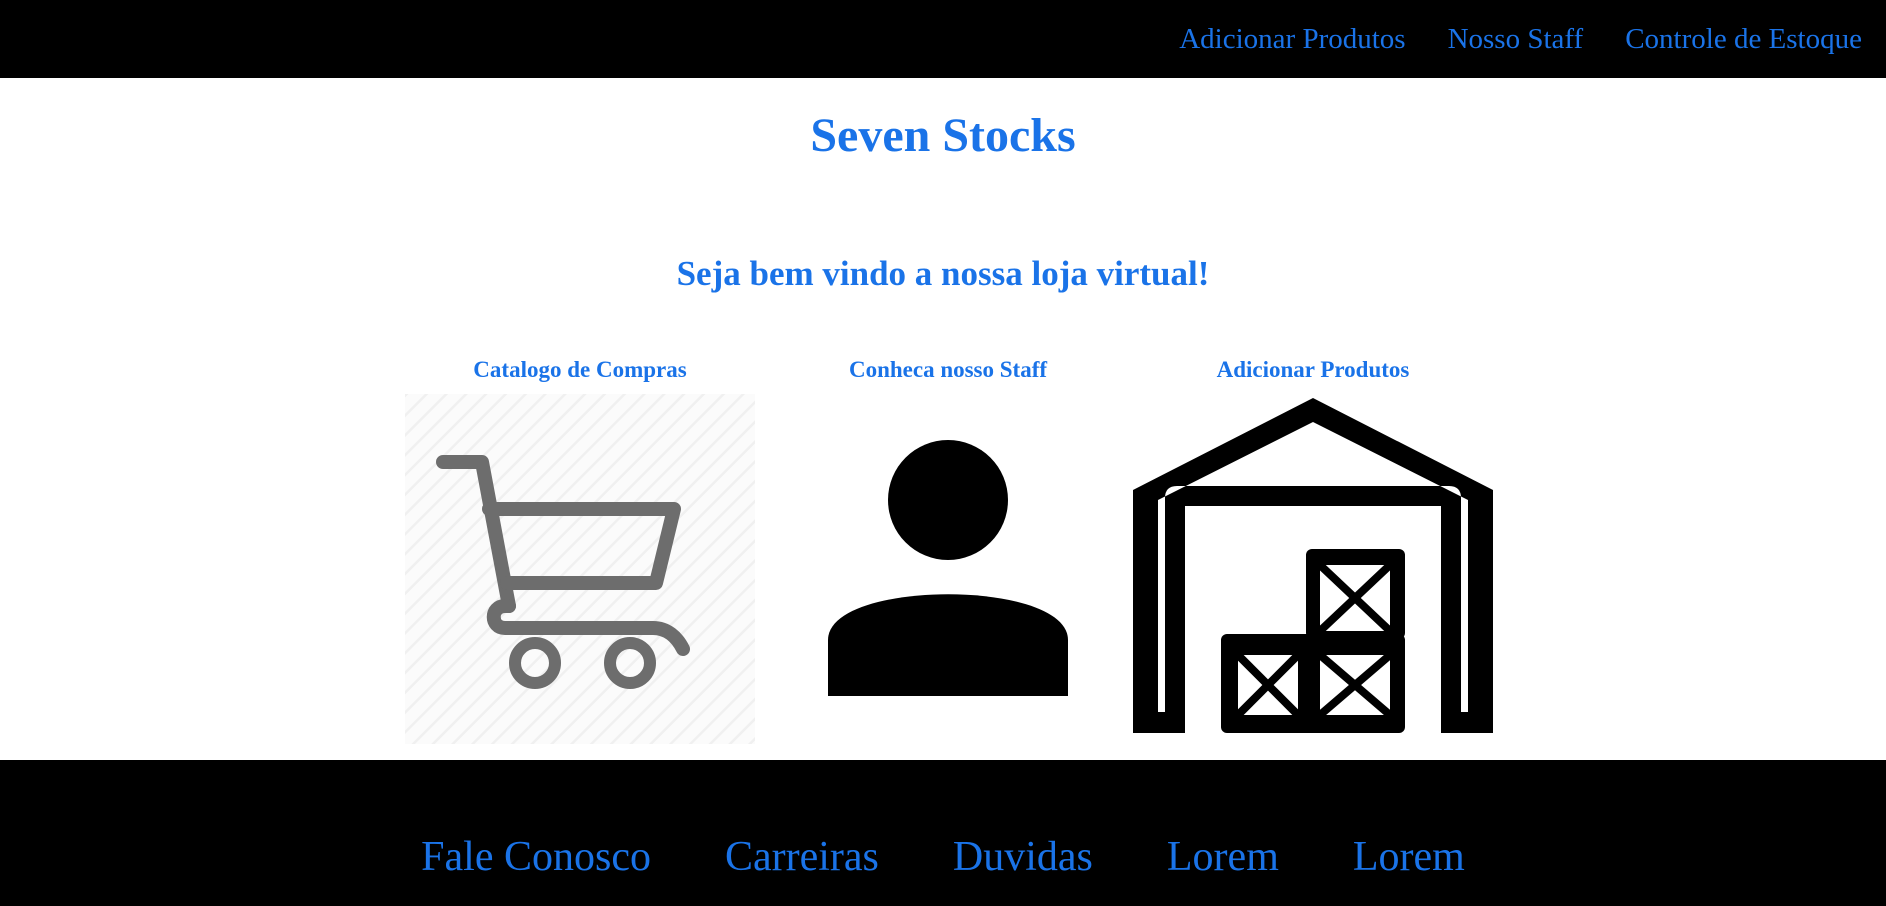 This screenshot has width=1886, height=906. Describe the element at coordinates (1223, 857) in the screenshot. I see `footer-link-lorem-1: Lorem` at that location.